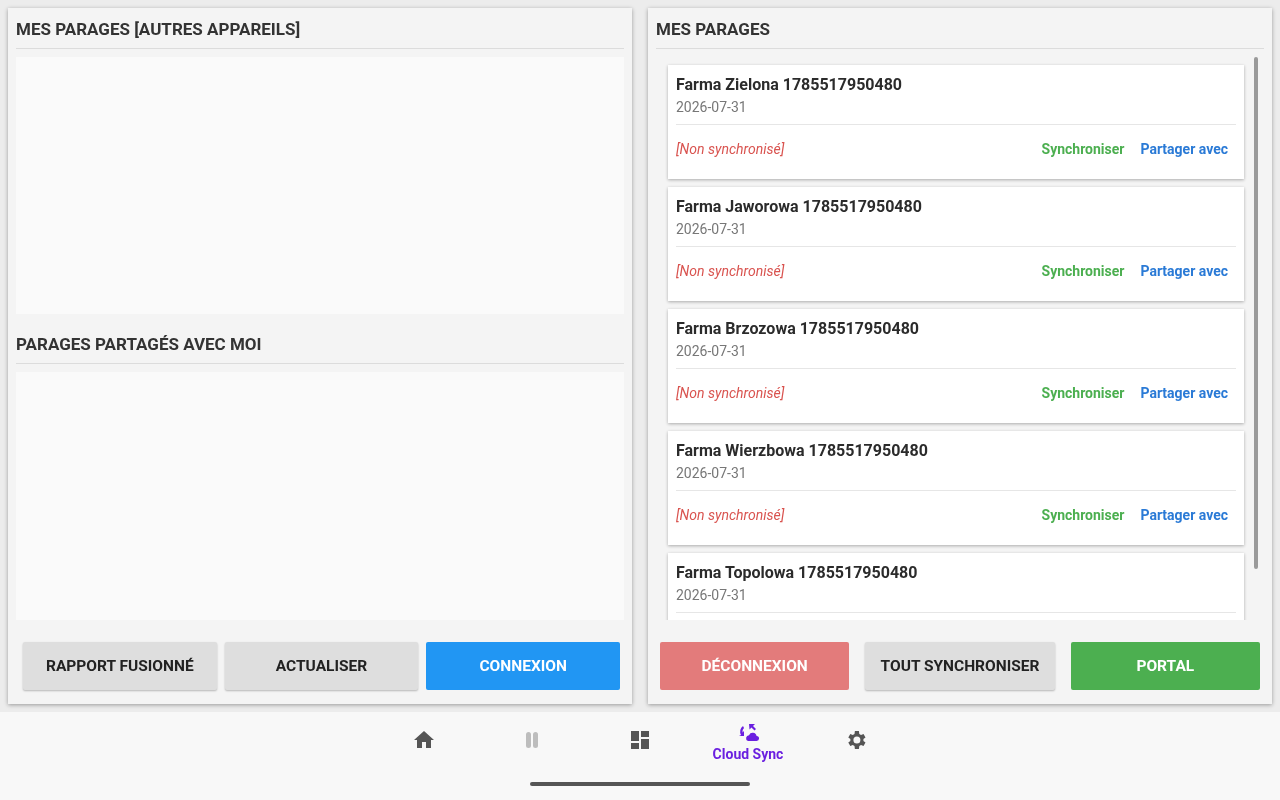 This screenshot has width=1280, height=800. Describe the element at coordinates (802, 450) in the screenshot. I see `farm-name: Farma Wierzbowa 1785517950480` at that location.